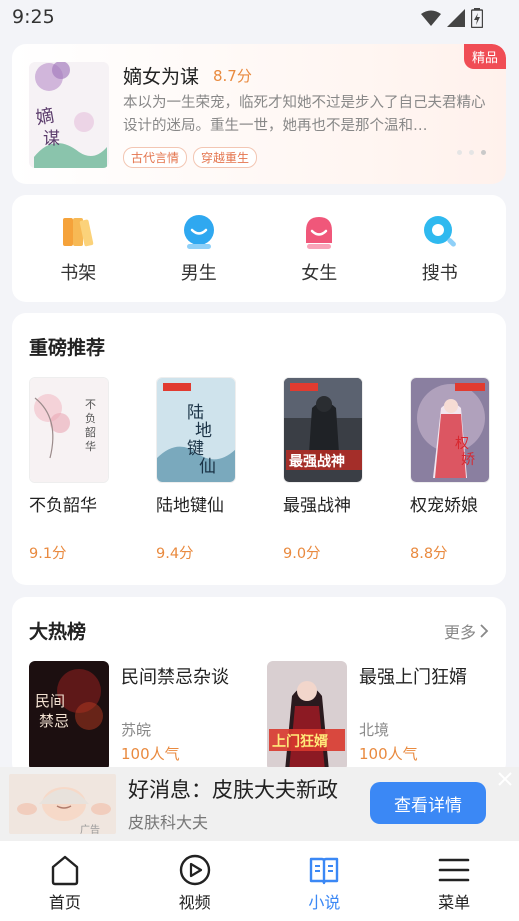  Describe the element at coordinates (129, 716) in the screenshot. I see `hot-book-item: 民间 禁忌 民间禁忌杂谈 苏皖 100人气` at that location.